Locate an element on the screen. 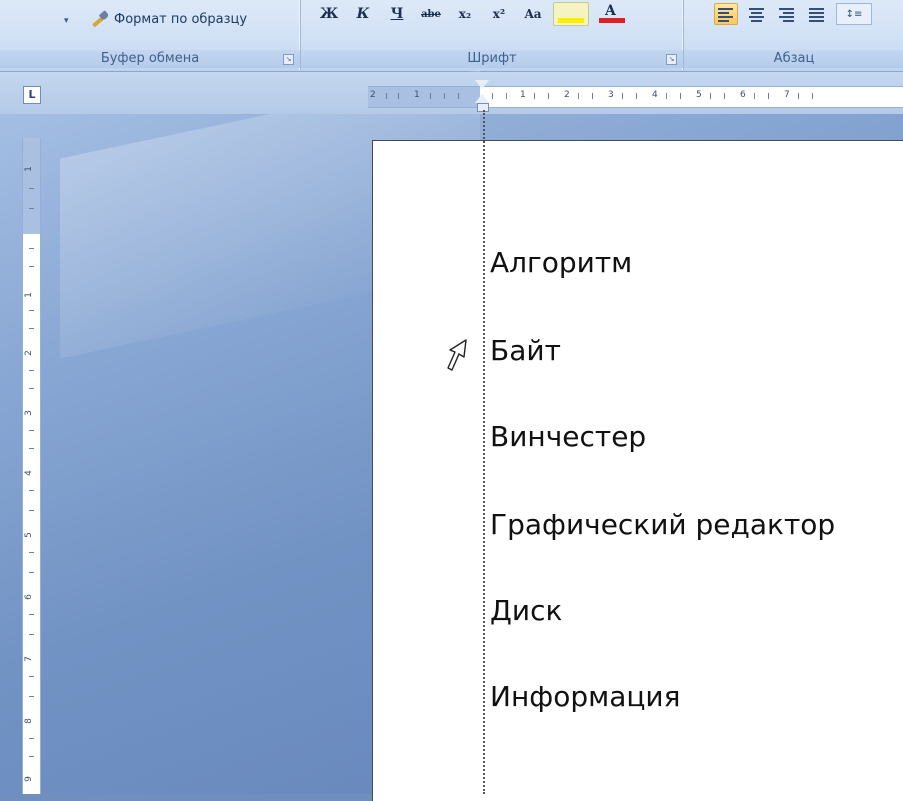  superscript-button: x² is located at coordinates (499, 14).